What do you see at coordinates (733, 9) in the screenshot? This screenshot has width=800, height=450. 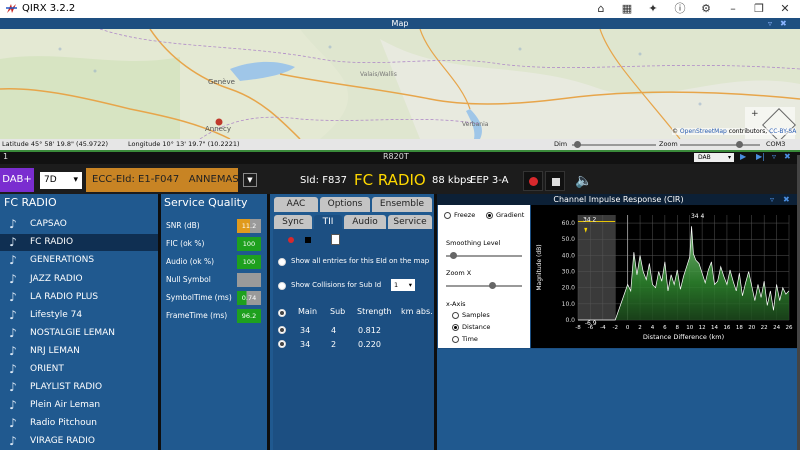 I see `minimize-icon: –` at bounding box center [733, 9].